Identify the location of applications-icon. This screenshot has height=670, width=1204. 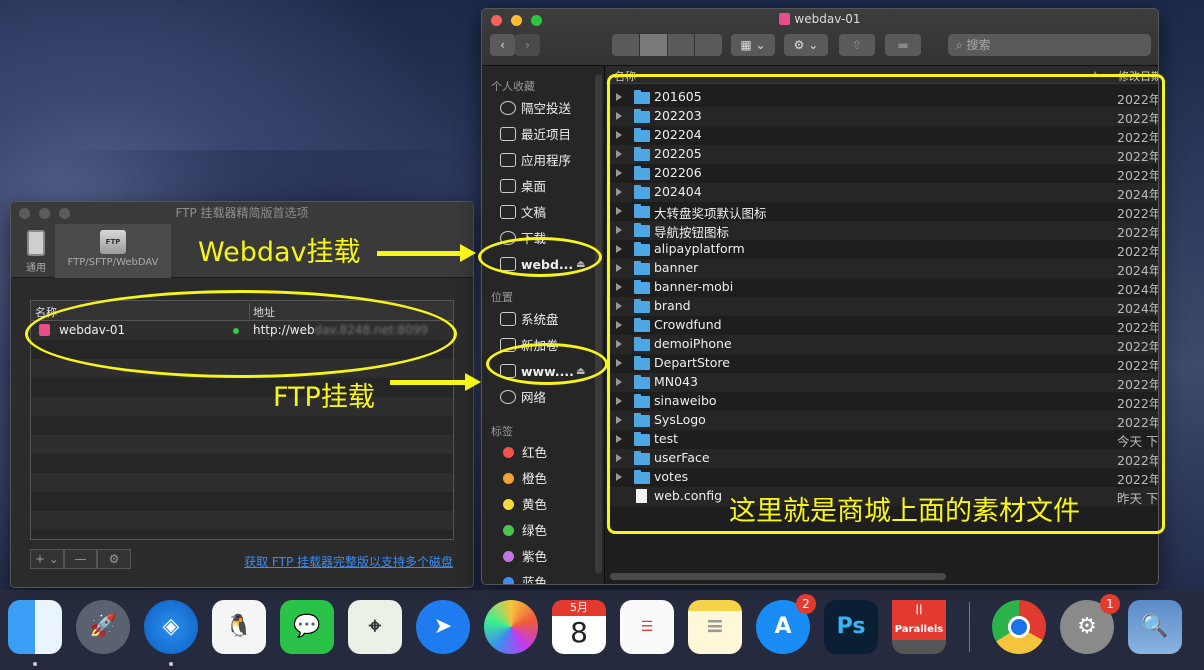
(508, 160).